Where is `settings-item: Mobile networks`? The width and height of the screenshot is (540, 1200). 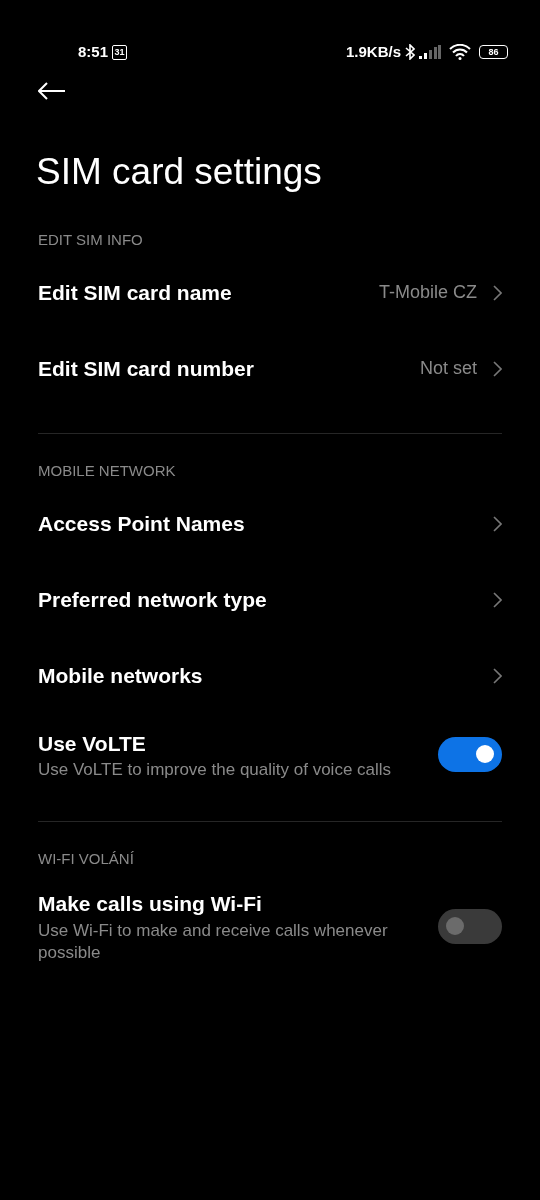 settings-item: Mobile networks is located at coordinates (270, 675).